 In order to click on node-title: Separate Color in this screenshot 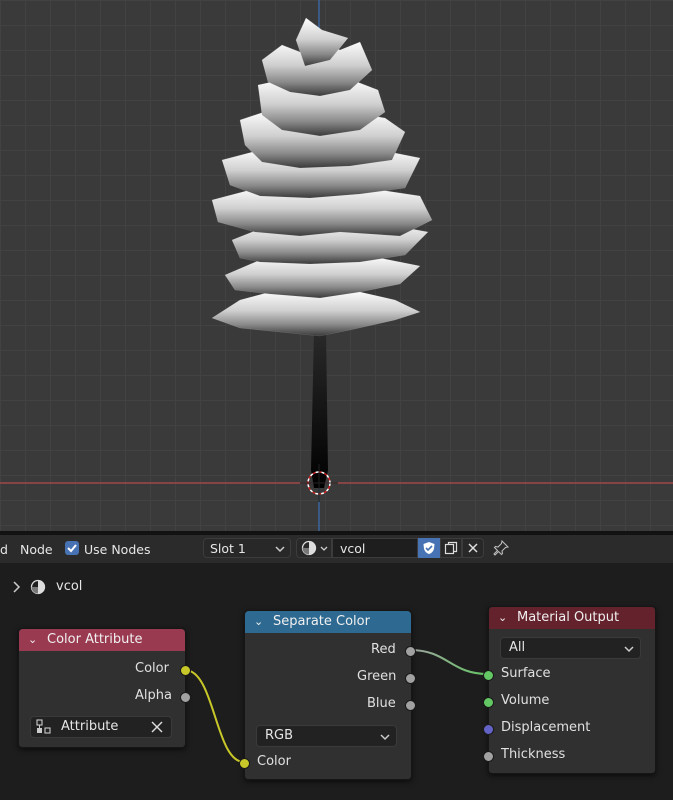, I will do `click(321, 621)`.